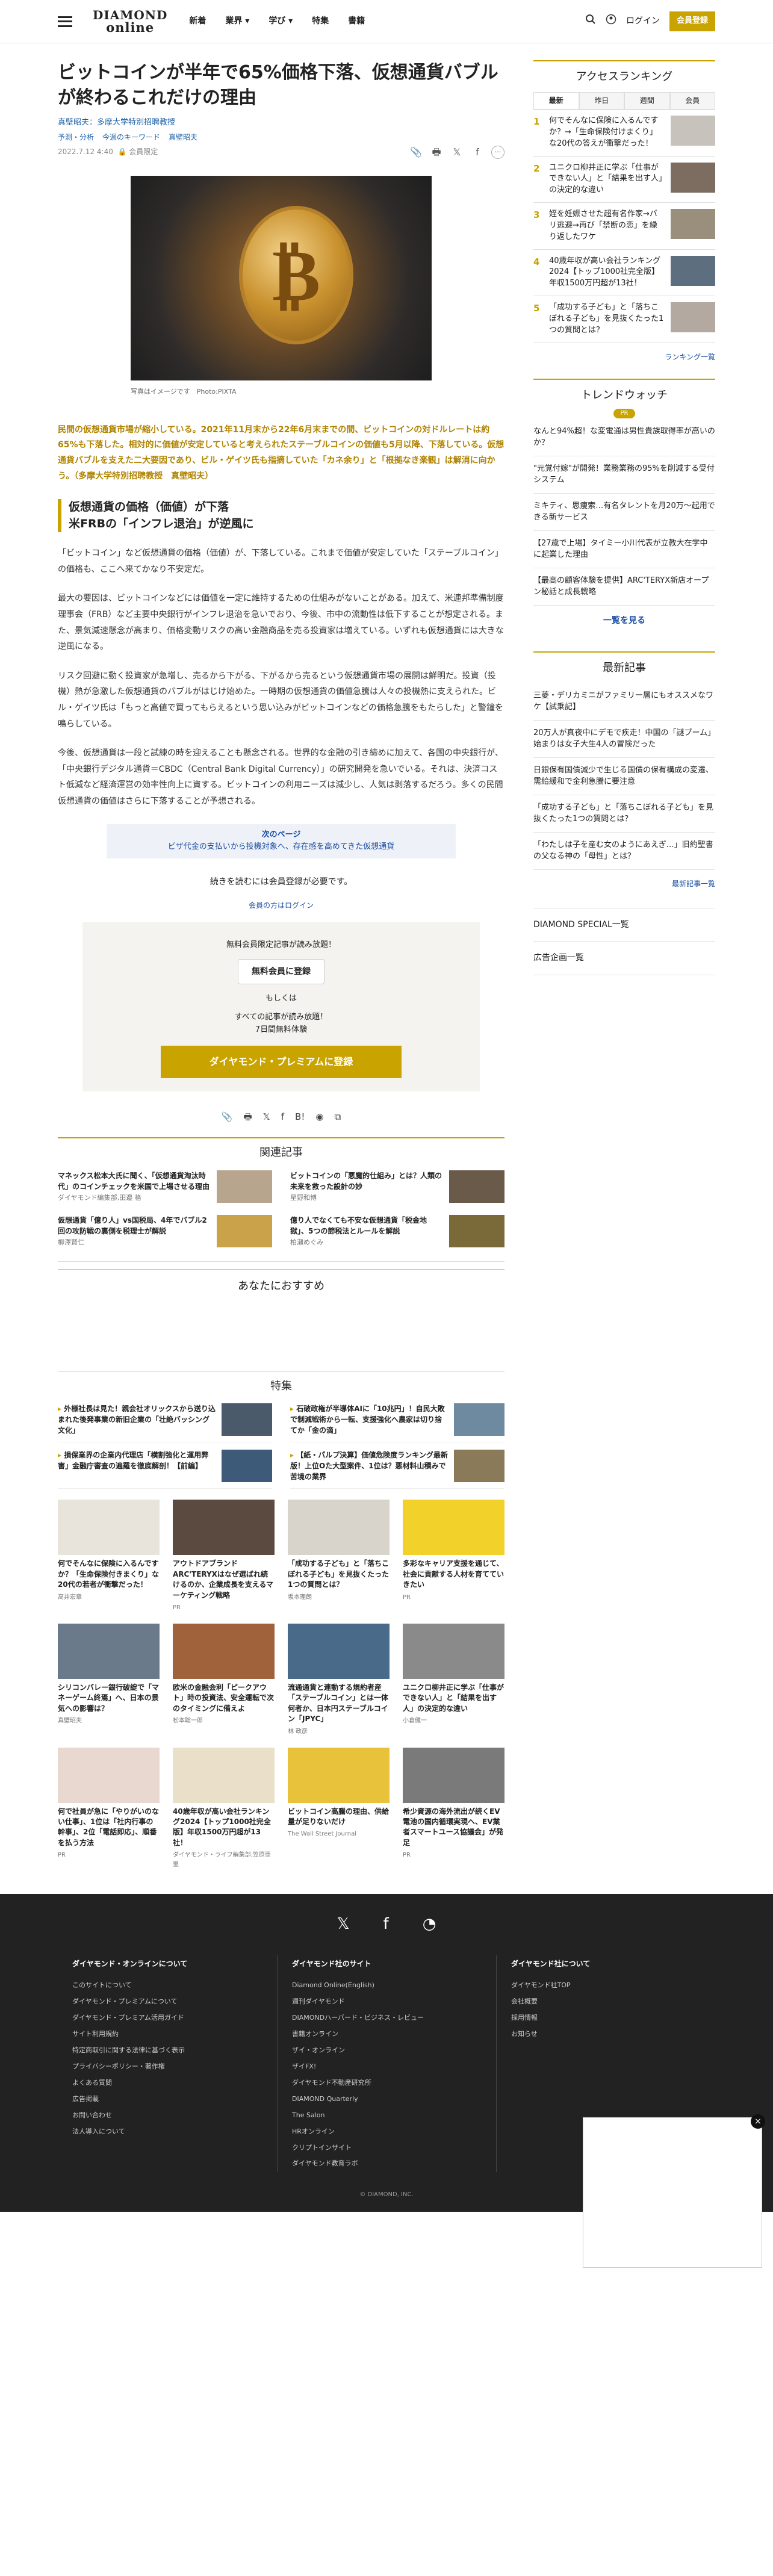 The image size is (773, 2576). What do you see at coordinates (387, 1986) in the screenshot?
I see `footer-link: Diamond Online(English)` at bounding box center [387, 1986].